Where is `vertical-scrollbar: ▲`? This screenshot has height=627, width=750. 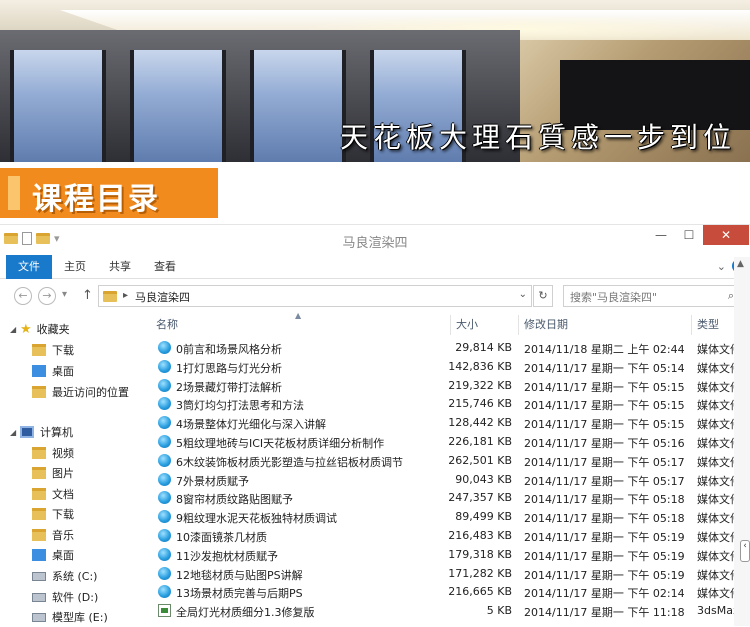 vertical-scrollbar: ▲ is located at coordinates (742, 441).